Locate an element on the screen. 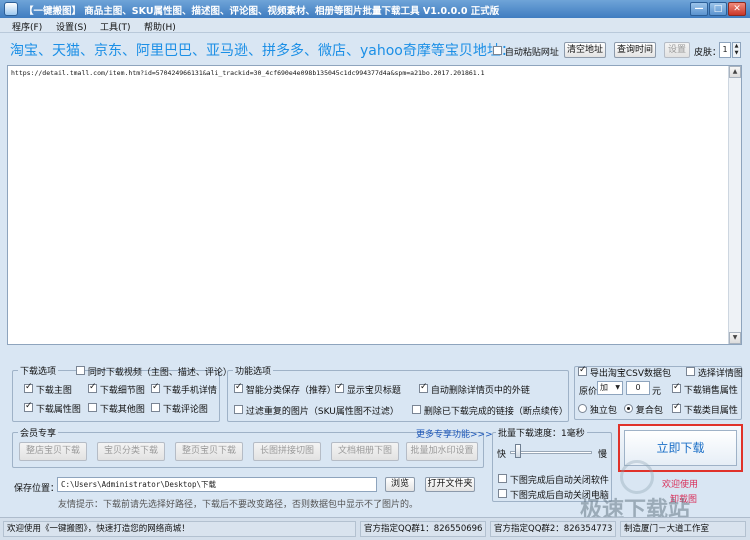 The height and width of the screenshot is (540, 750). member-button-watermark: 批量加水印设置 is located at coordinates (442, 451).